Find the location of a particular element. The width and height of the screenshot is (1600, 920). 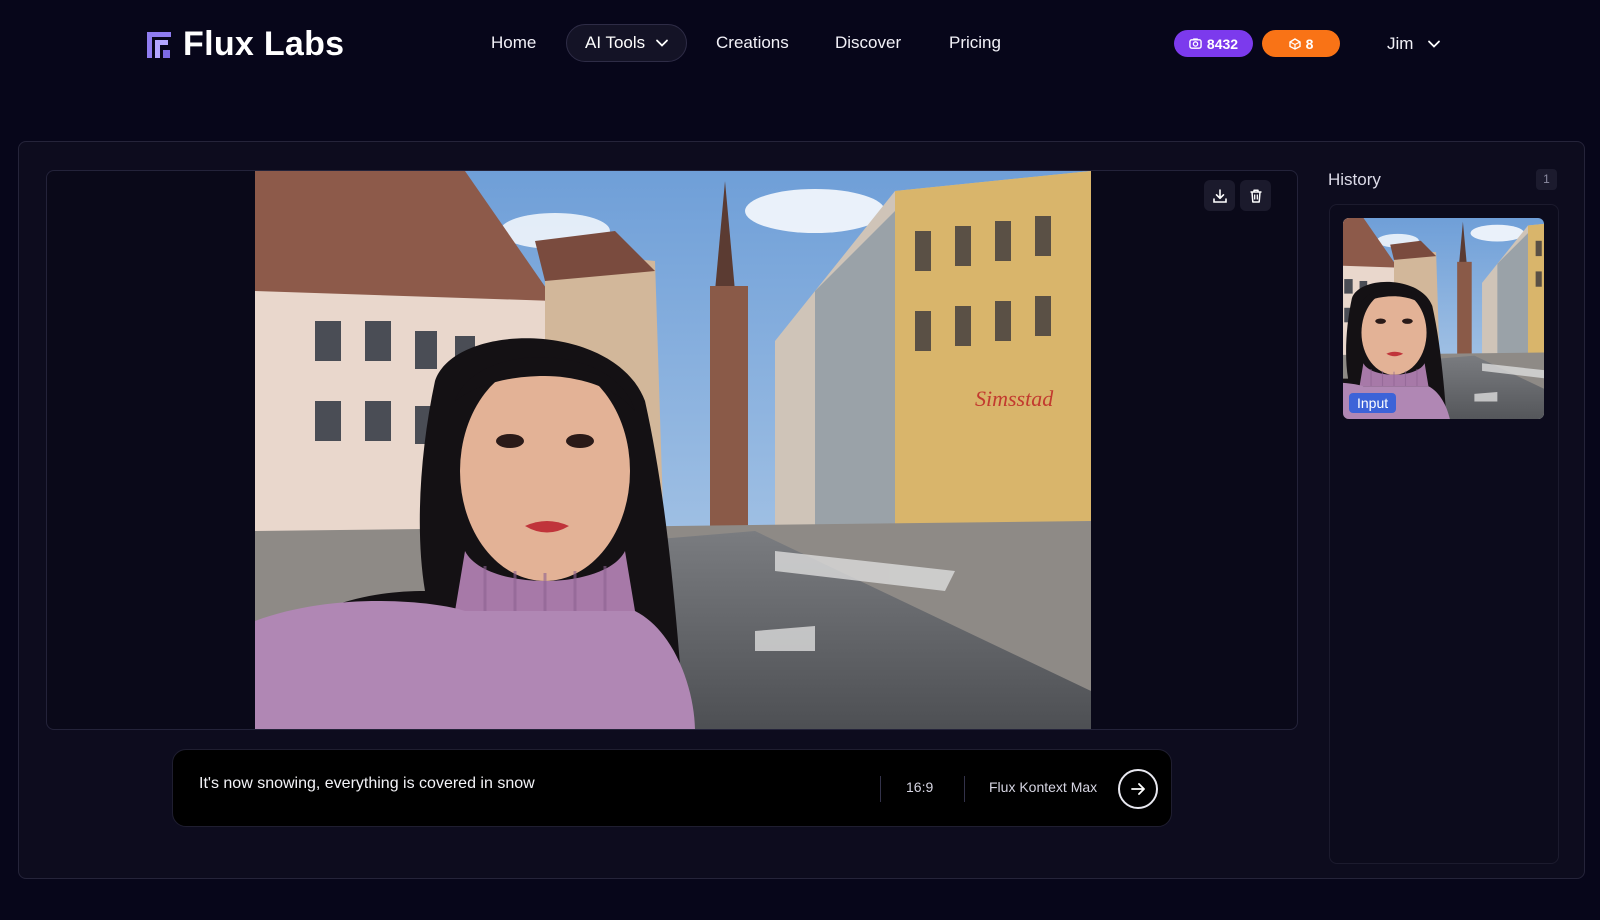

generate-button is located at coordinates (1138, 789).